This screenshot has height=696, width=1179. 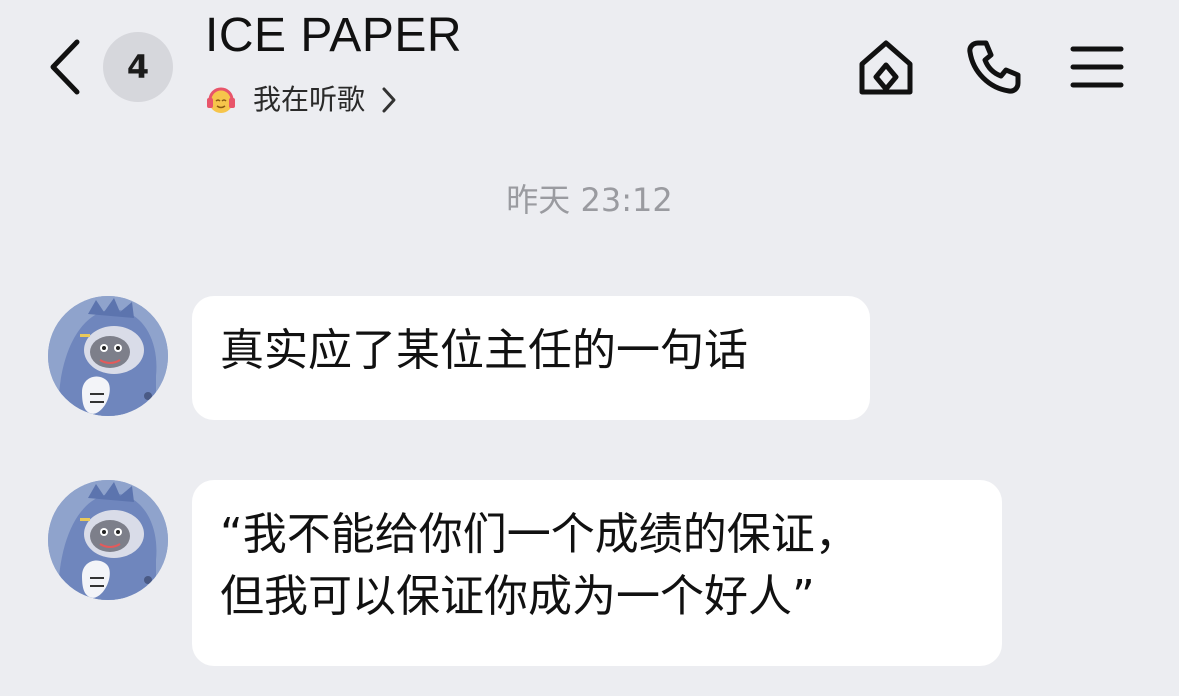 What do you see at coordinates (333, 36) in the screenshot?
I see `chat-title: ICE PAPER` at bounding box center [333, 36].